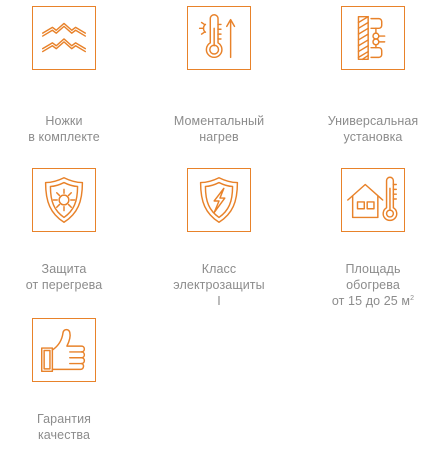  What do you see at coordinates (219, 301) in the screenshot?
I see `feature-label-line: I` at bounding box center [219, 301].